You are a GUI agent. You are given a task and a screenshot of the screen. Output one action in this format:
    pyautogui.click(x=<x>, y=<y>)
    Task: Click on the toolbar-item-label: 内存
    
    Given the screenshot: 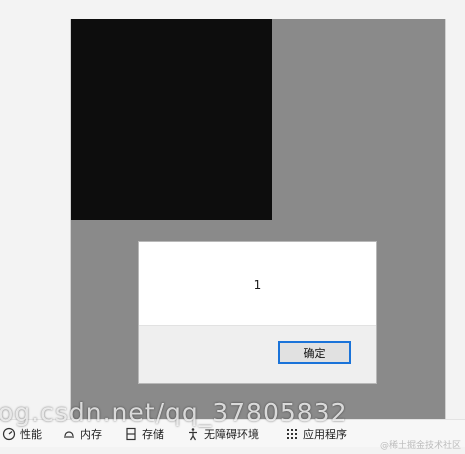 What is the action you would take?
    pyautogui.click(x=91, y=434)
    